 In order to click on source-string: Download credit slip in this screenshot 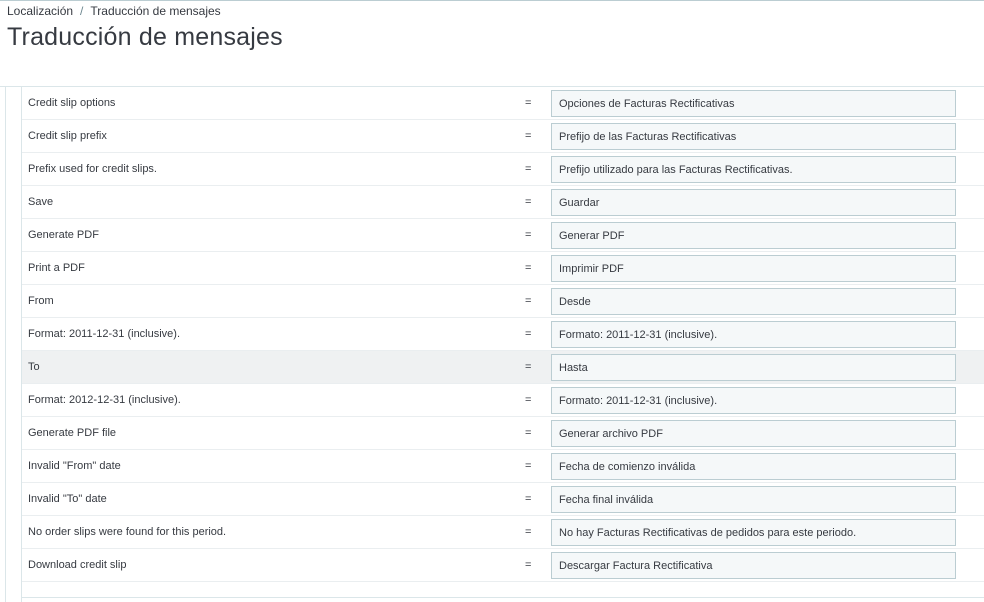, I will do `click(77, 565)`.